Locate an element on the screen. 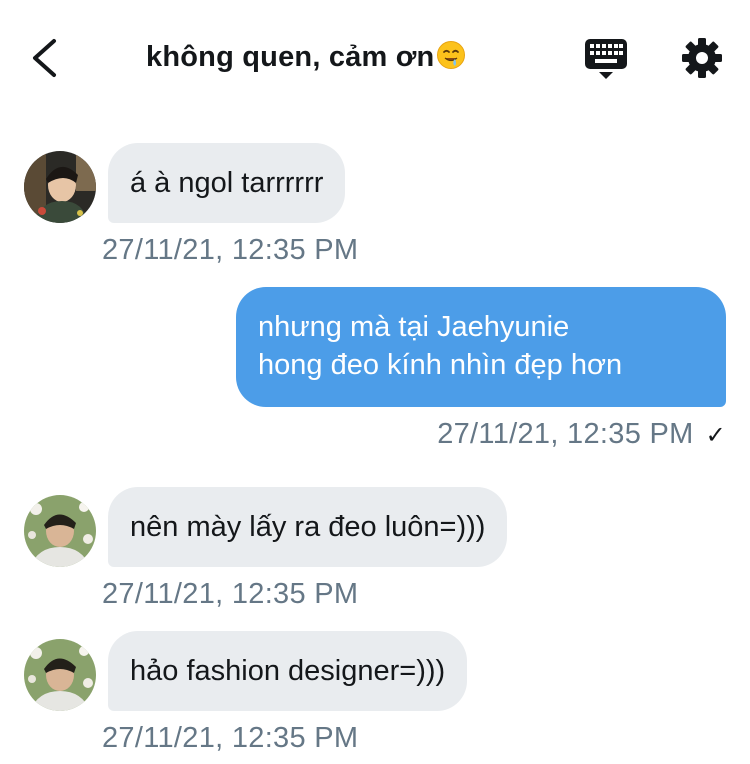  gear-icon is located at coordinates (702, 58).